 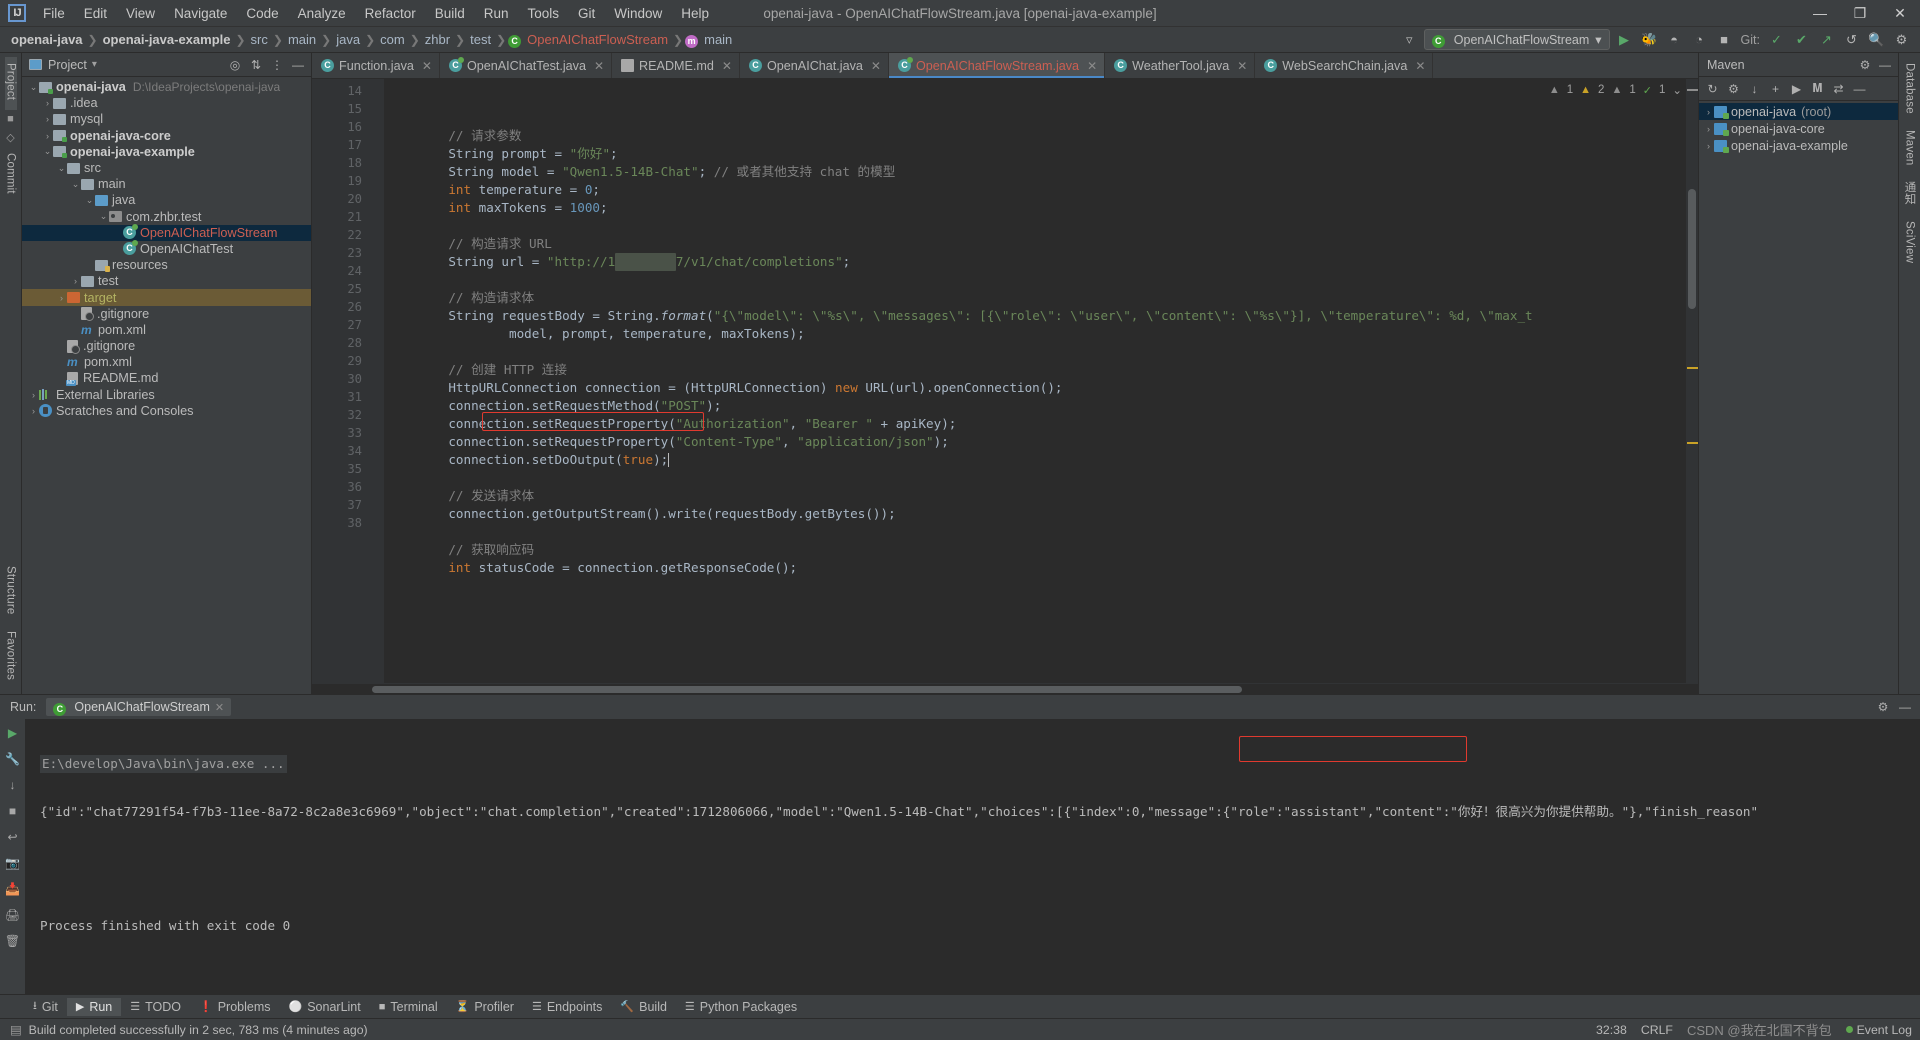 What do you see at coordinates (1754, 88) in the screenshot?
I see `download-sources-icon: ↓` at bounding box center [1754, 88].